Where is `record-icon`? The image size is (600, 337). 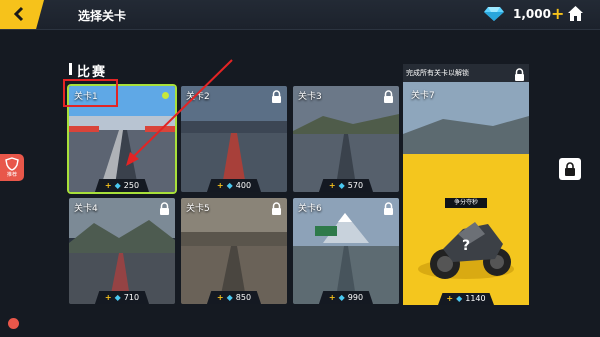 record-icon is located at coordinates (13, 323).